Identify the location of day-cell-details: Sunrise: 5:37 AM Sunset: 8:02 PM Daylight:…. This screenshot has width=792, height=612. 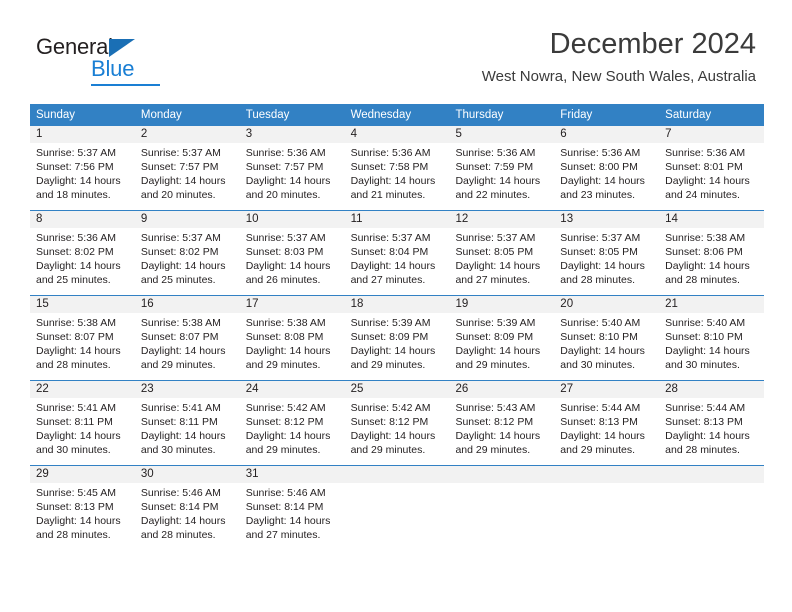
(187, 257).